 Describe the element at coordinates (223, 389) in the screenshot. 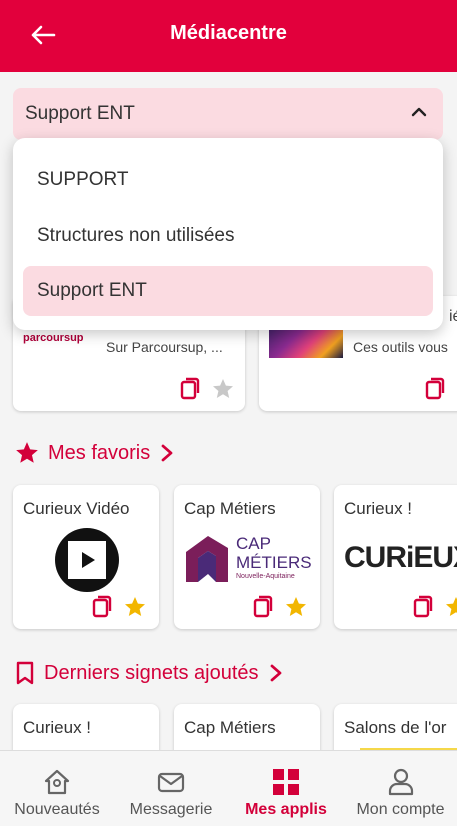

I see `star-outline-icon` at that location.